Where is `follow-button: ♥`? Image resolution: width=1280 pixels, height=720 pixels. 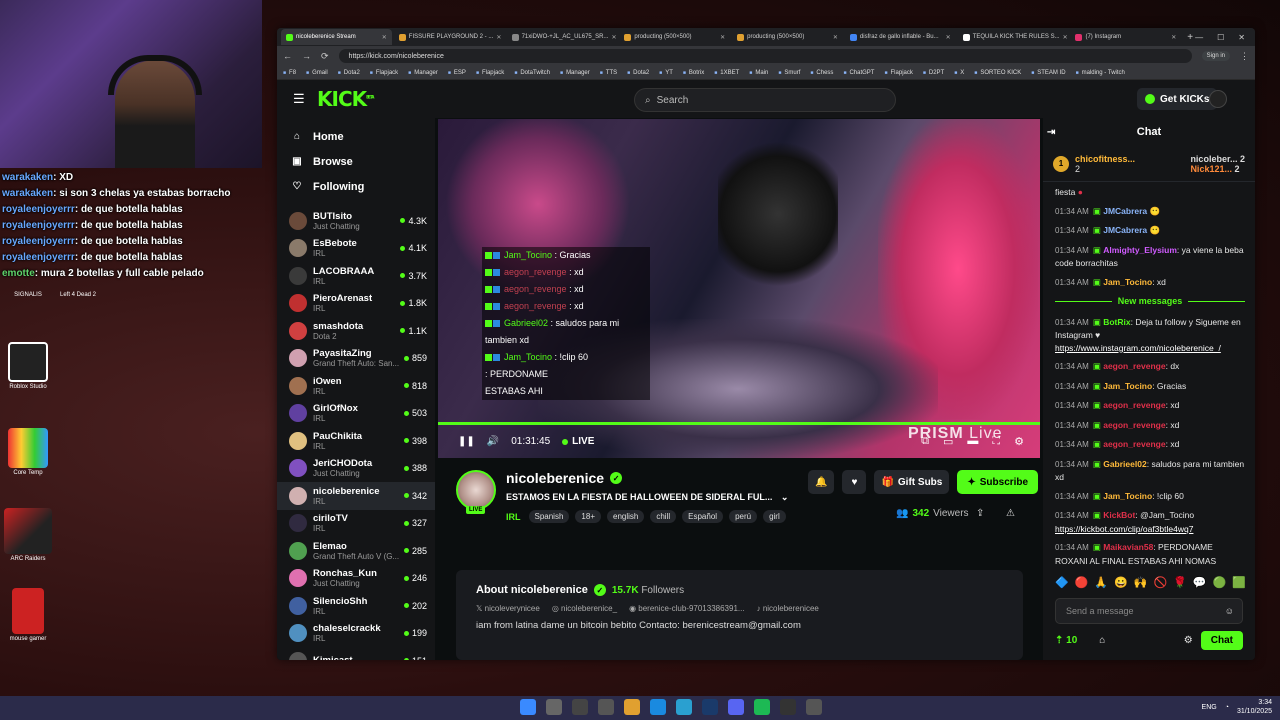 follow-button: ♥ is located at coordinates (854, 482).